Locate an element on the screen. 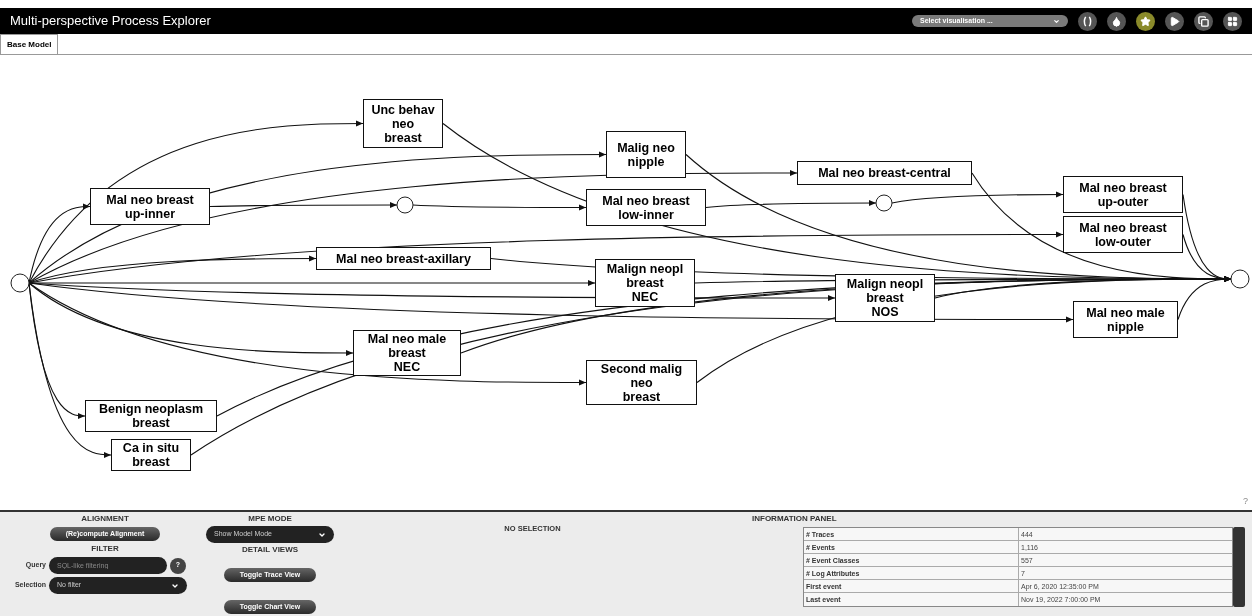 The height and width of the screenshot is (616, 1252). section-heading: FILTER is located at coordinates (105, 549).